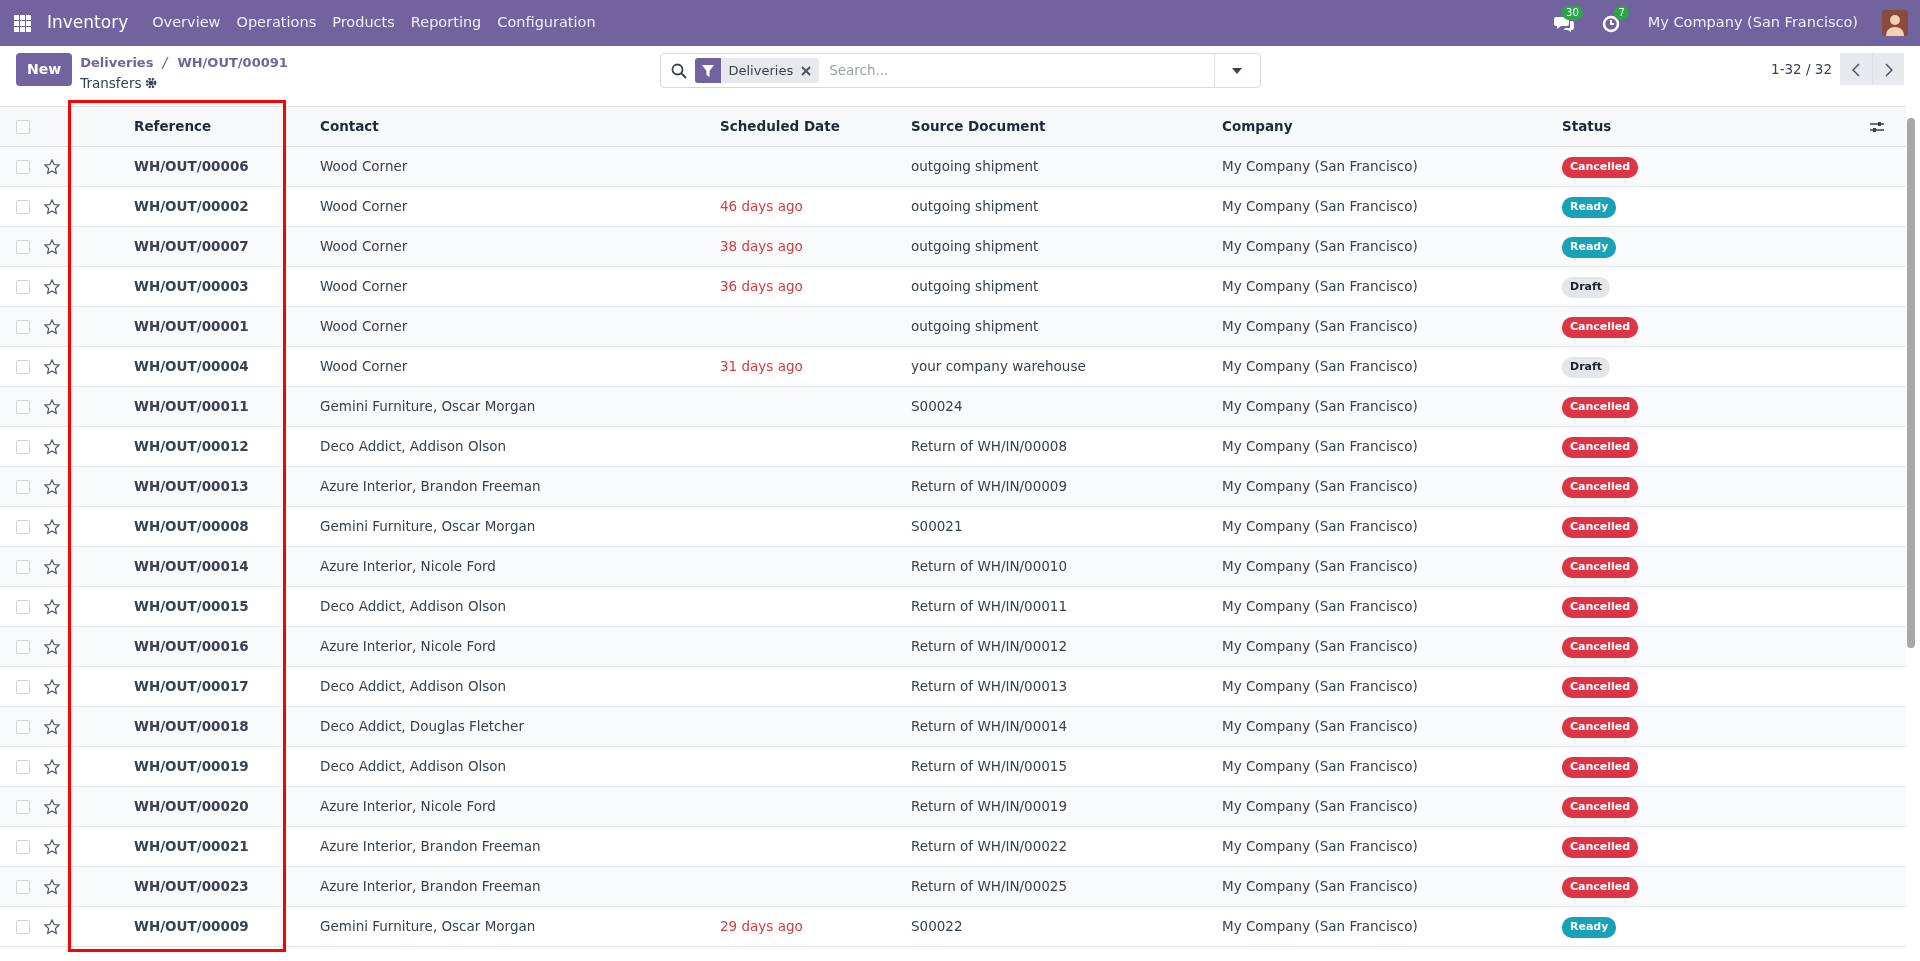 This screenshot has width=1920, height=961. Describe the element at coordinates (23, 127) in the screenshot. I see `select-all-checkbox` at that location.